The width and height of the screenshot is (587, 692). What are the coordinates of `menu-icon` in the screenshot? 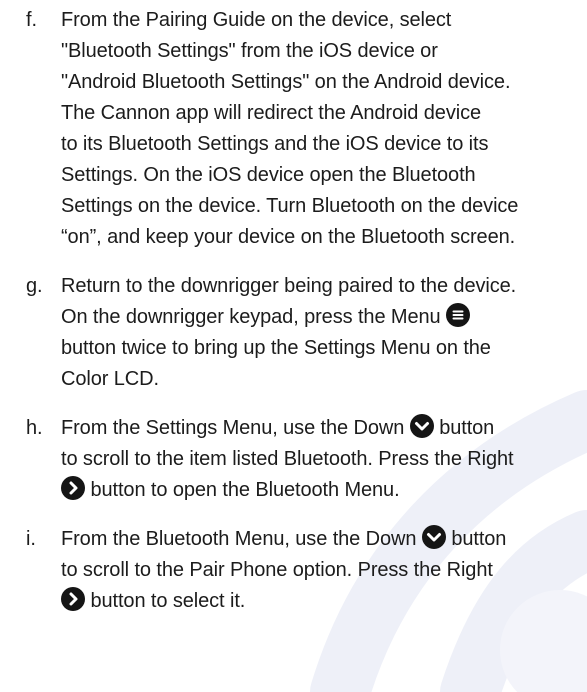 It's located at (458, 315).